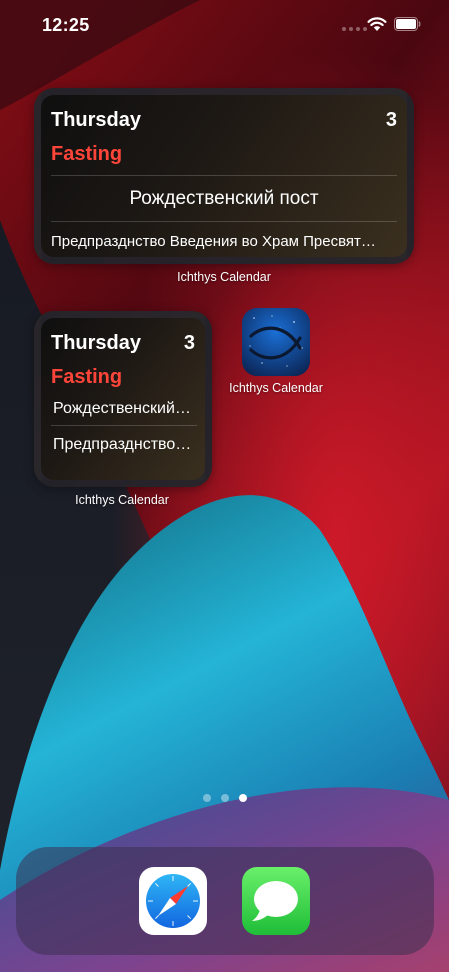  Describe the element at coordinates (242, 798) in the screenshot. I see `page-dot-current` at that location.